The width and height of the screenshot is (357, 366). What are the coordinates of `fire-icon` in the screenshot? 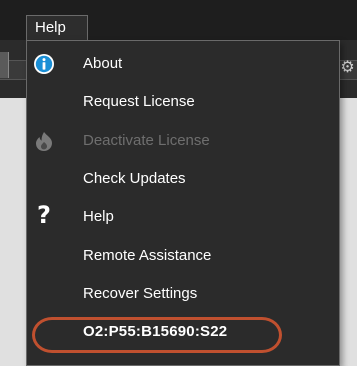 It's located at (44, 141).